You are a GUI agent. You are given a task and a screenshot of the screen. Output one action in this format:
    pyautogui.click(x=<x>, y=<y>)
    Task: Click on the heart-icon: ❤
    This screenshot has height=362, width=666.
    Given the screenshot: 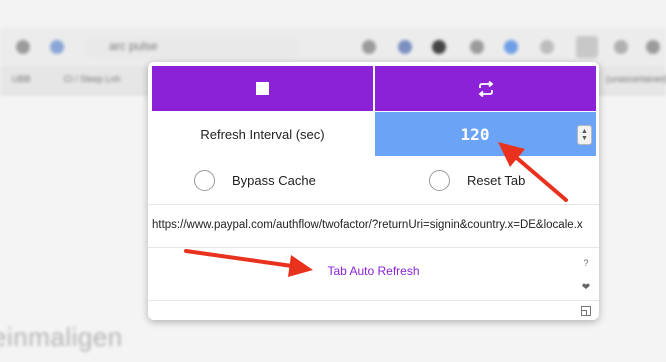 What is the action you would take?
    pyautogui.click(x=586, y=287)
    